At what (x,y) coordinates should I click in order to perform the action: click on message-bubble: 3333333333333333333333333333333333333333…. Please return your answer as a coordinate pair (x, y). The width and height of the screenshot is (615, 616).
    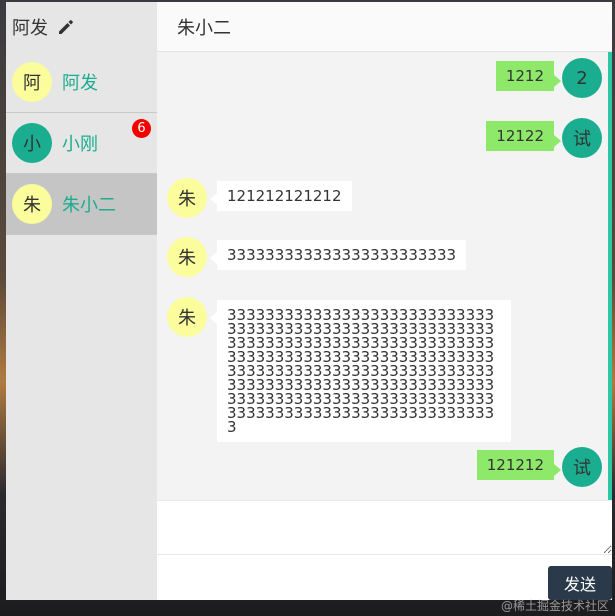
    Looking at the image, I should click on (360, 371).